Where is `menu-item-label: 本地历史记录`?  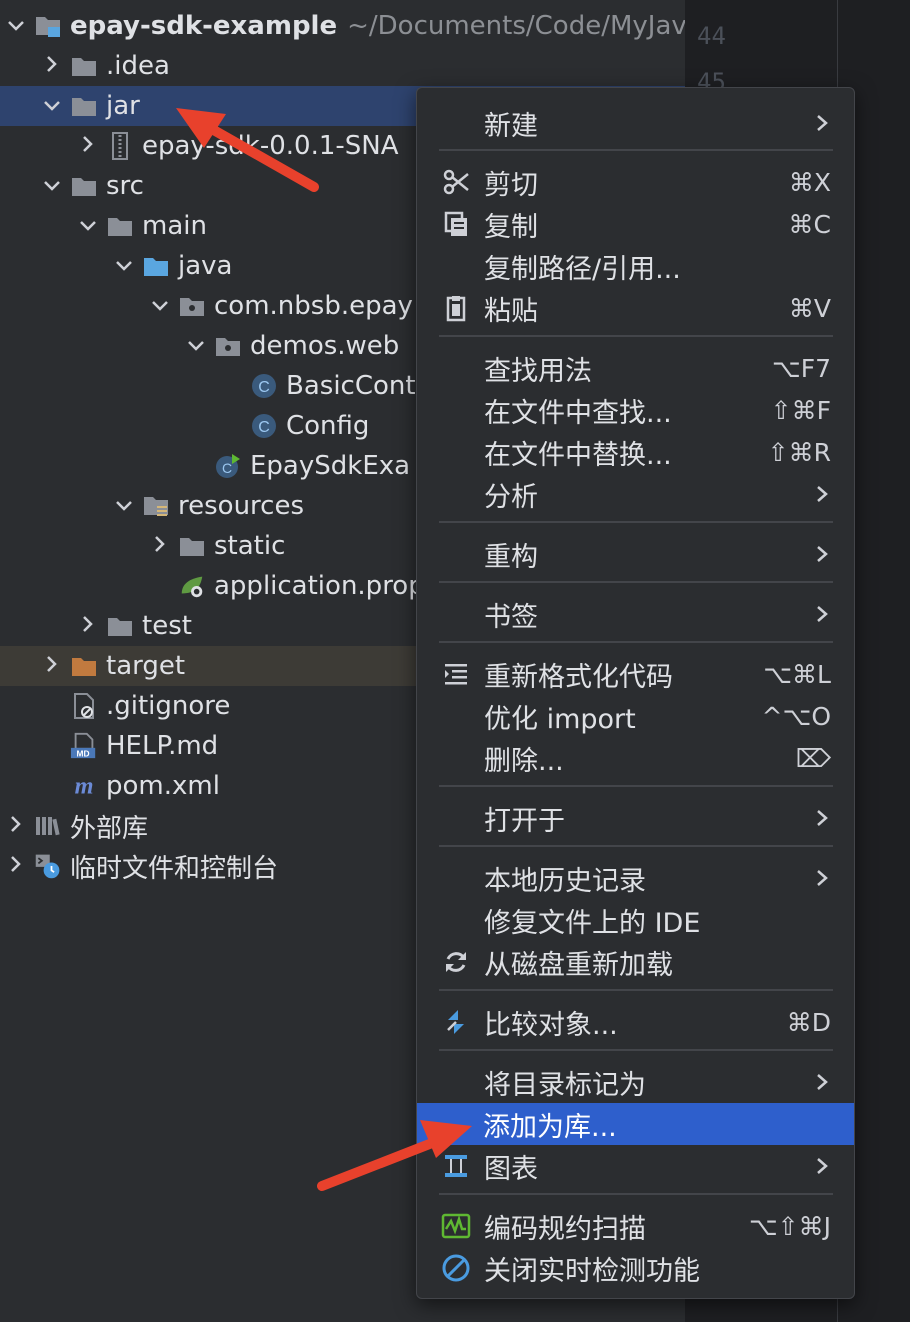
menu-item-label: 本地历史记录 is located at coordinates (565, 881).